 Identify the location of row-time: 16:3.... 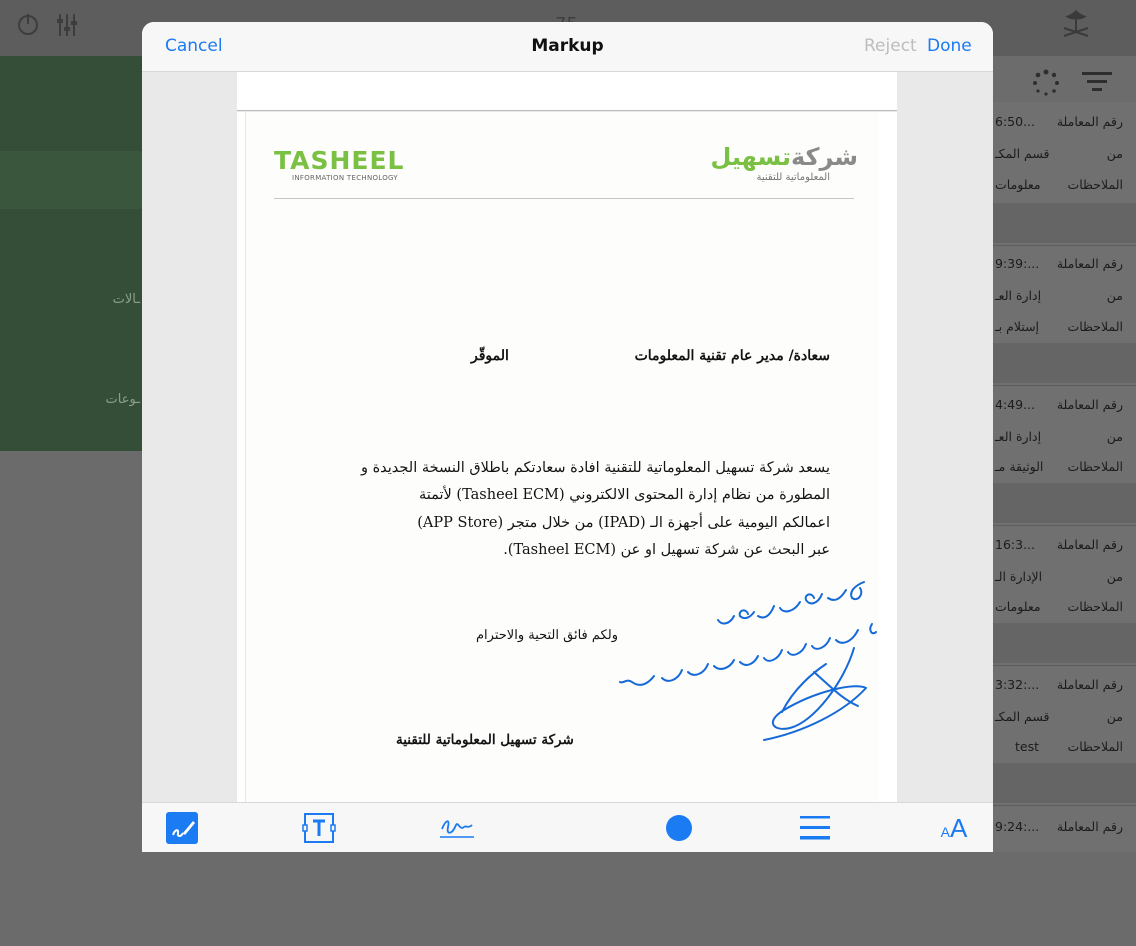
(1015, 544).